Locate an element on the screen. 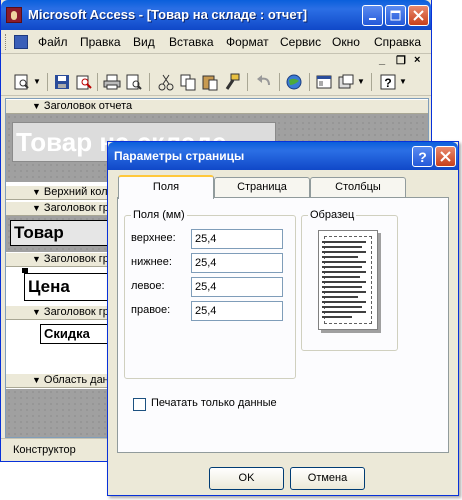  doc-close-icon: × is located at coordinates (417, 61).